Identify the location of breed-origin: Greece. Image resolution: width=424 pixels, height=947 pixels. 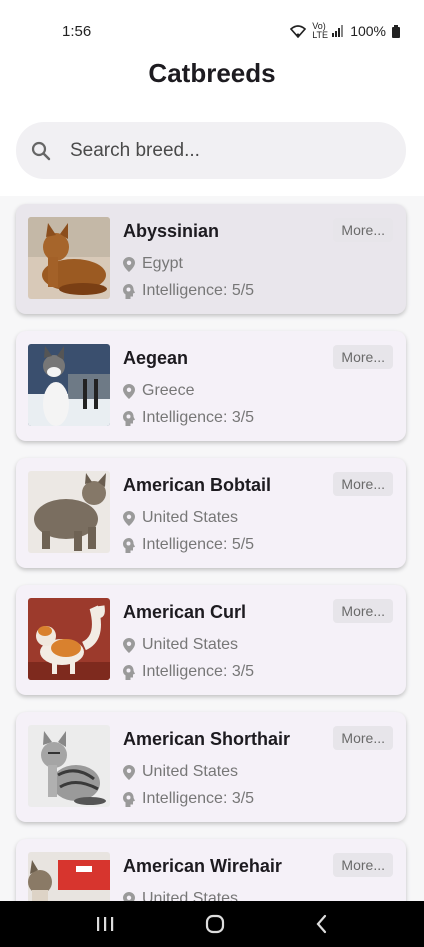
(158, 391).